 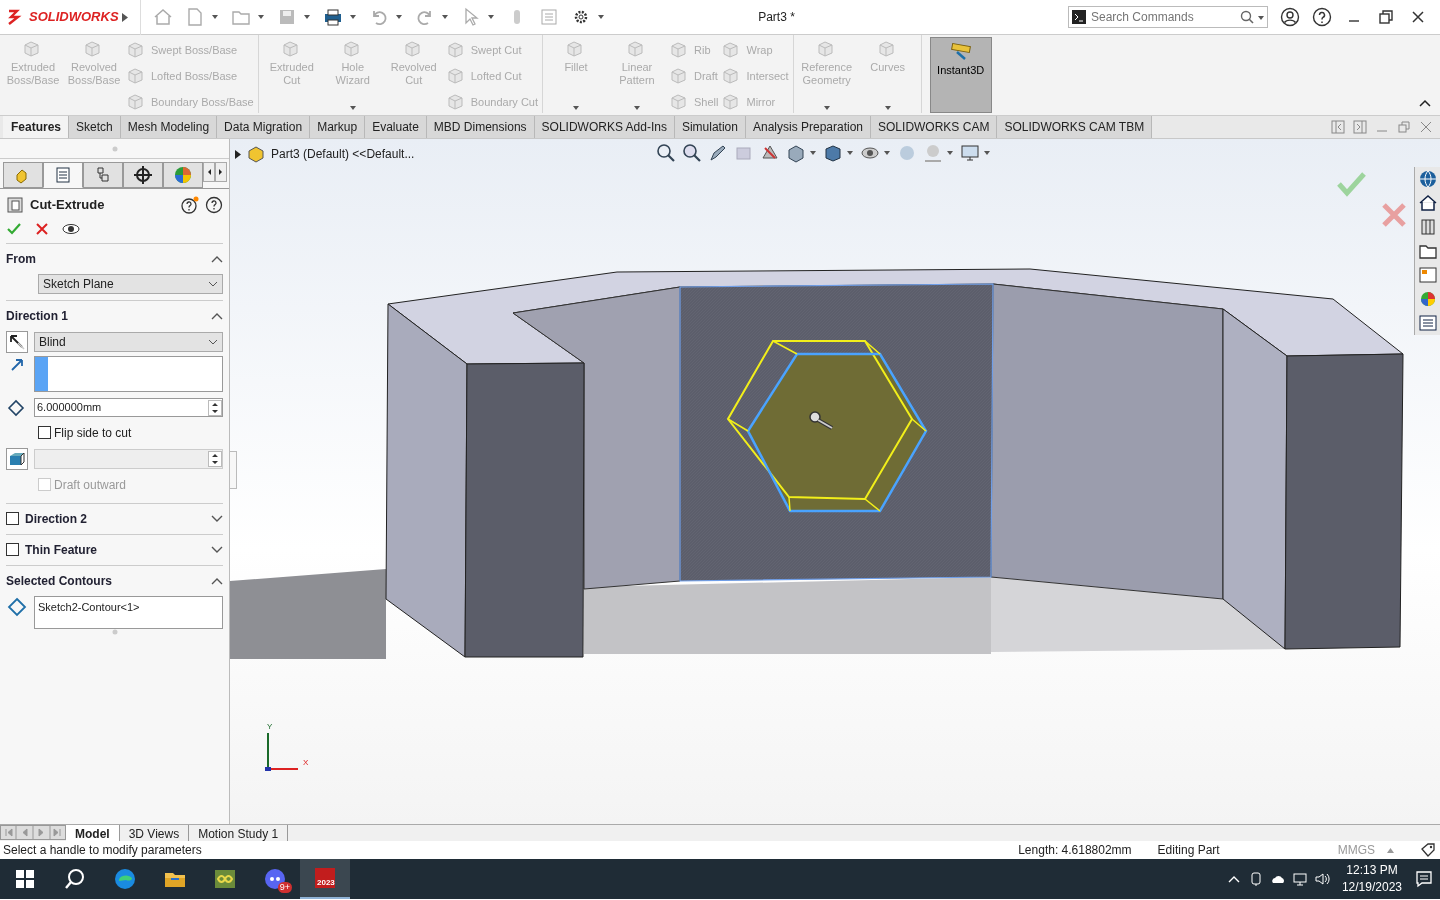 I want to click on search-bar: Search Commands, so click(x=1168, y=17).